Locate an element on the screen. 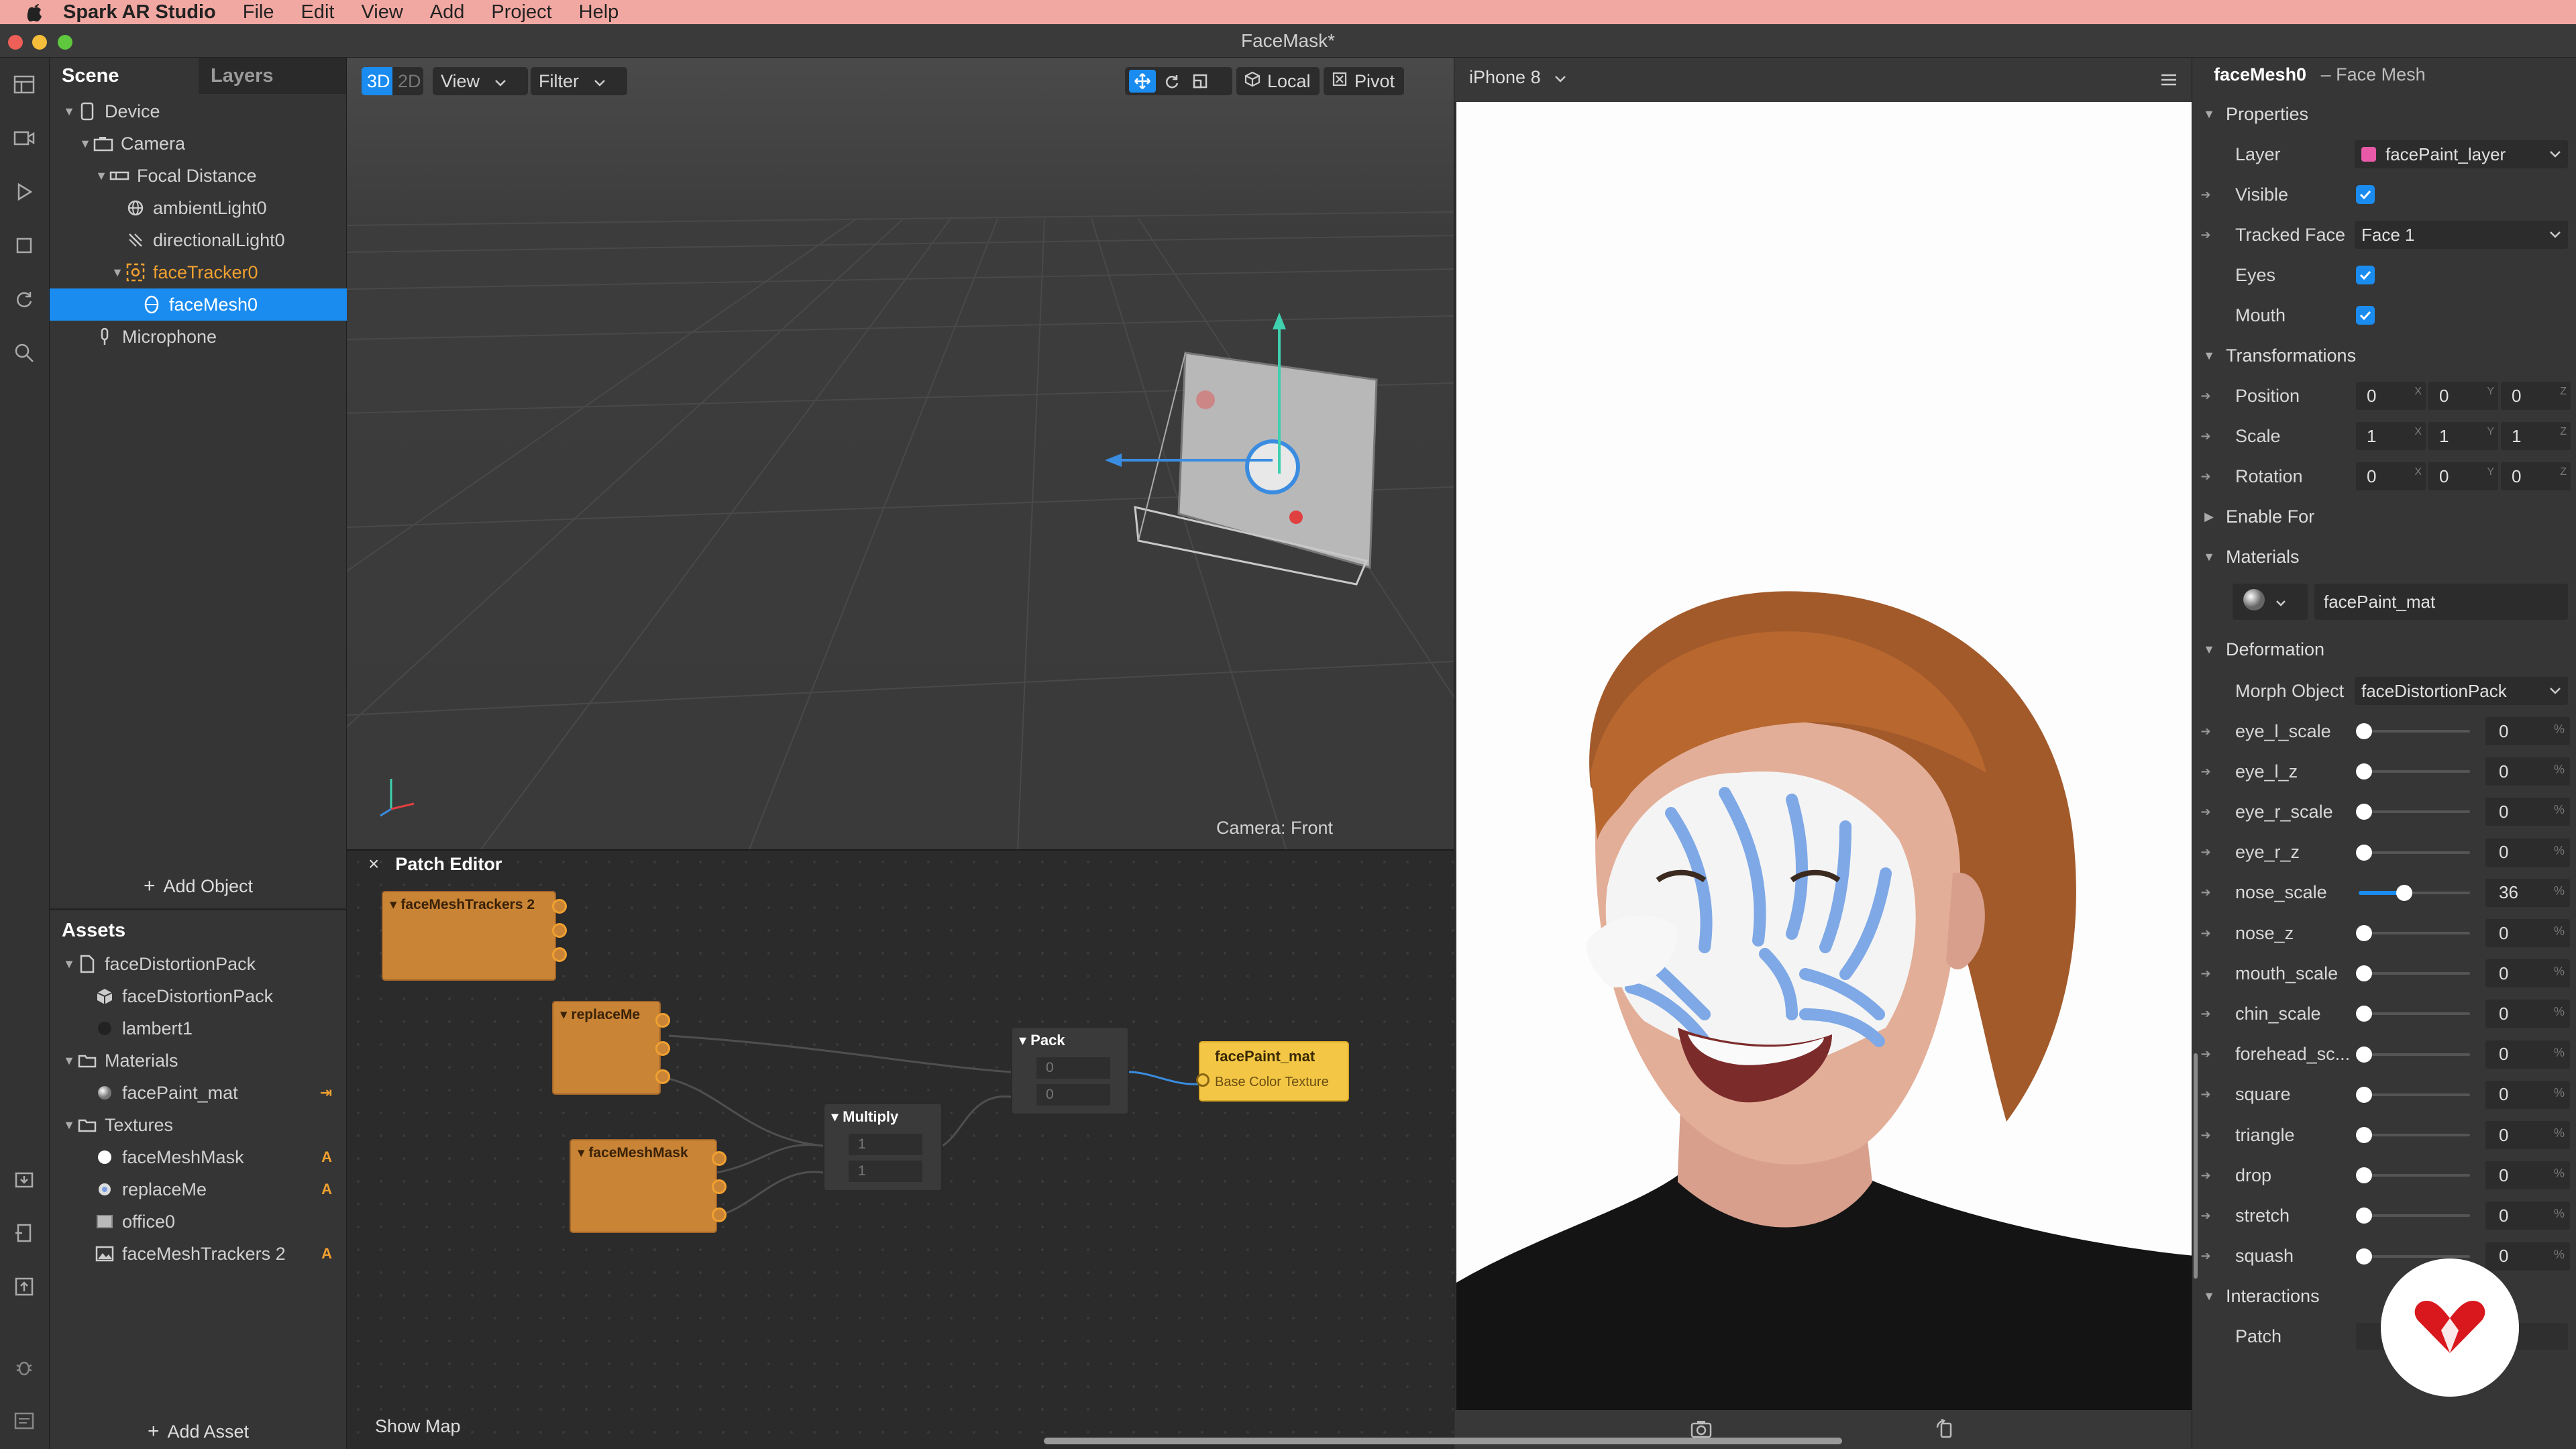 Image resolution: width=2576 pixels, height=1449 pixels. mode-3d-button: 3D is located at coordinates (377, 81).